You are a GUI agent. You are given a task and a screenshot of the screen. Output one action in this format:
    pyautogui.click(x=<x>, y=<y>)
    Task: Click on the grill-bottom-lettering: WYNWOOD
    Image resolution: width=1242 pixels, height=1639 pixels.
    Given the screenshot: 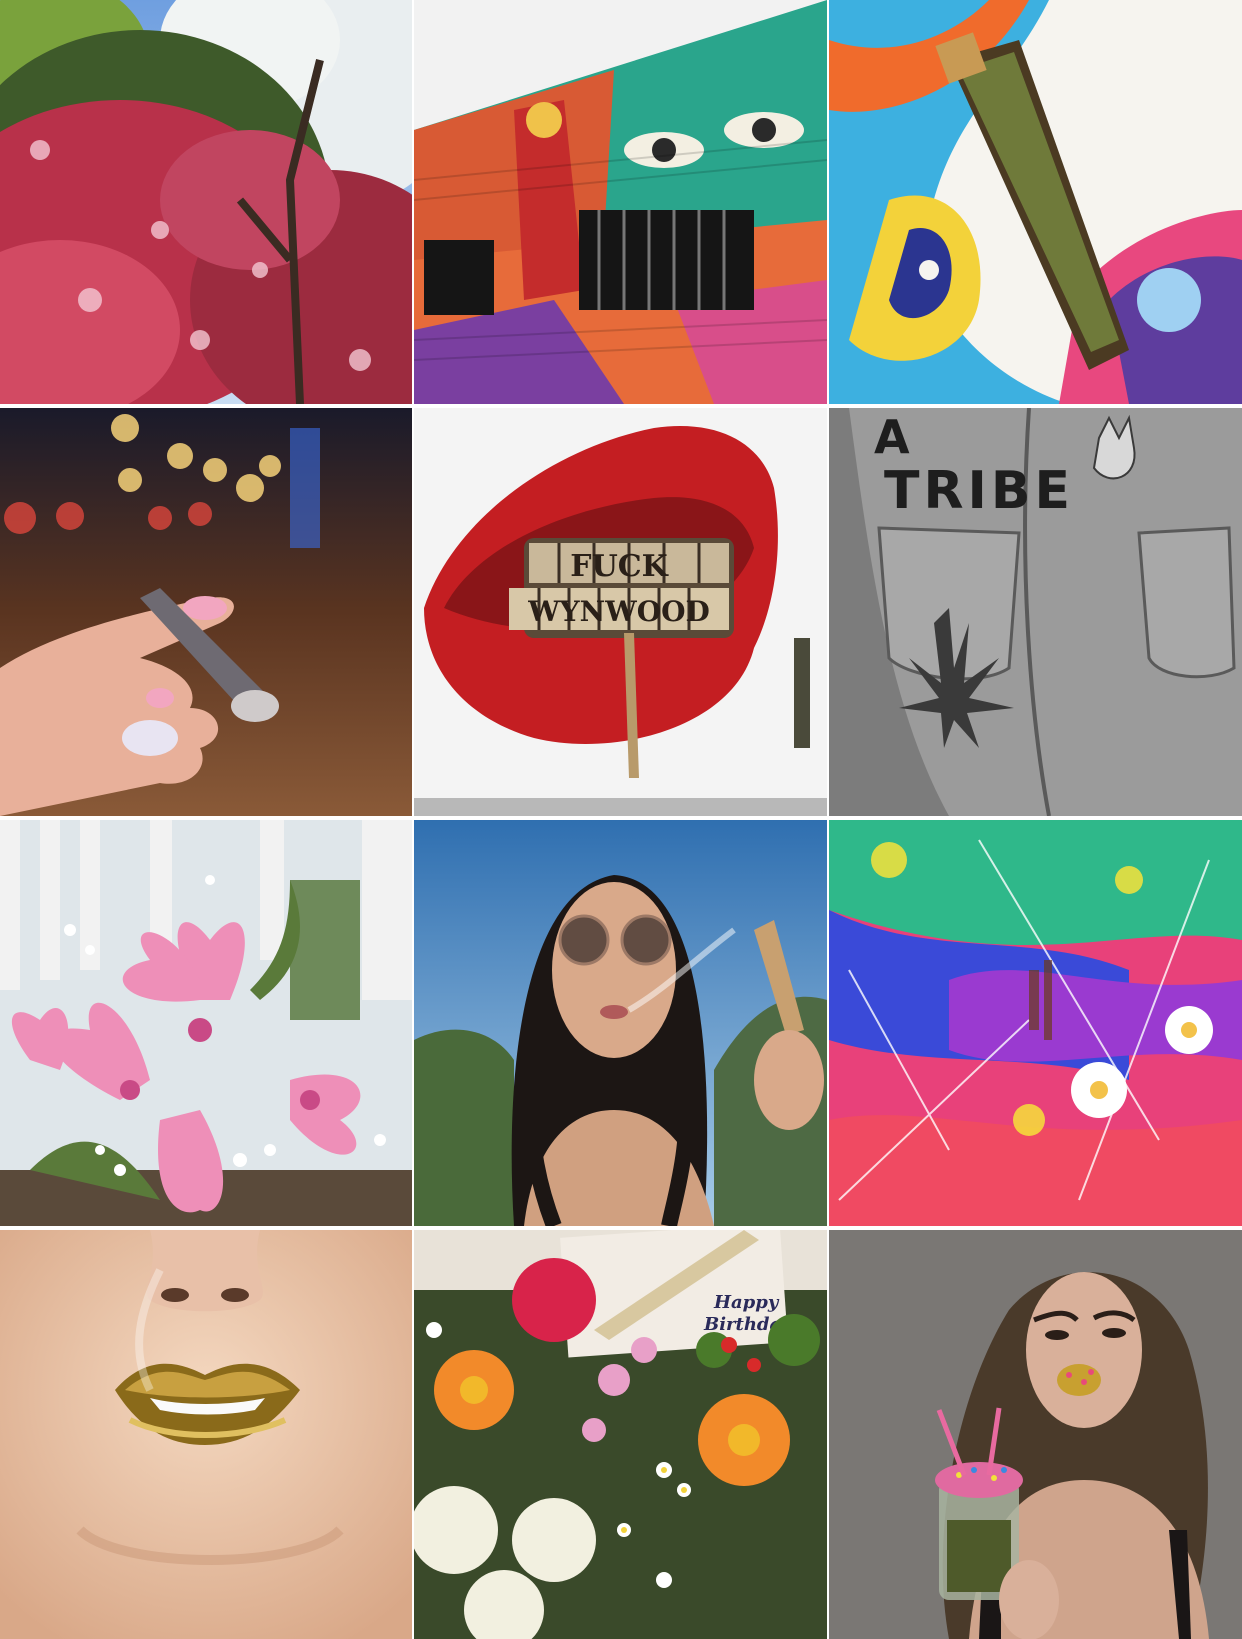 What is the action you would take?
    pyautogui.click(x=618, y=611)
    